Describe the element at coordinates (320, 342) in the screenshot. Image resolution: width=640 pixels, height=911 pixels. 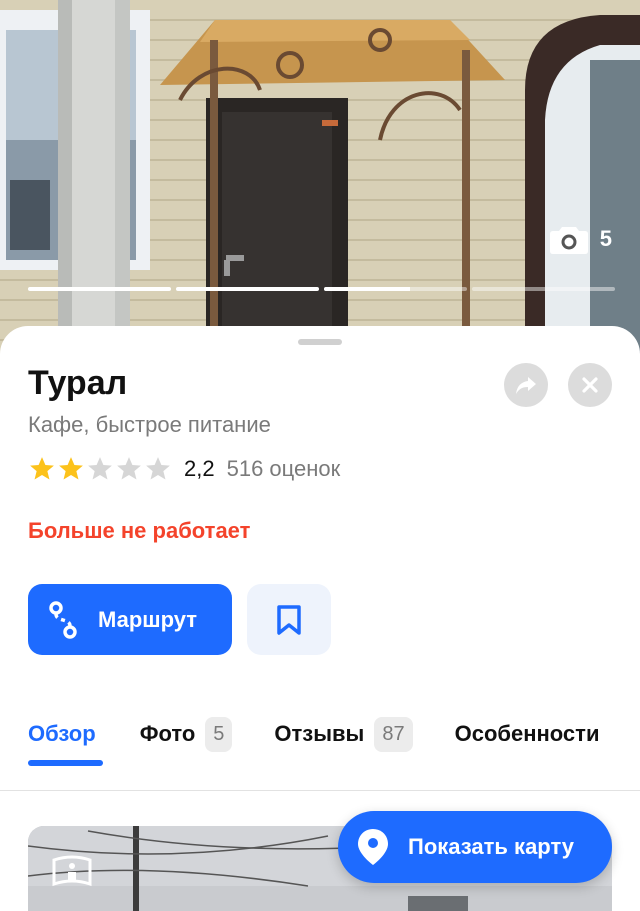
I see `drag-handle` at that location.